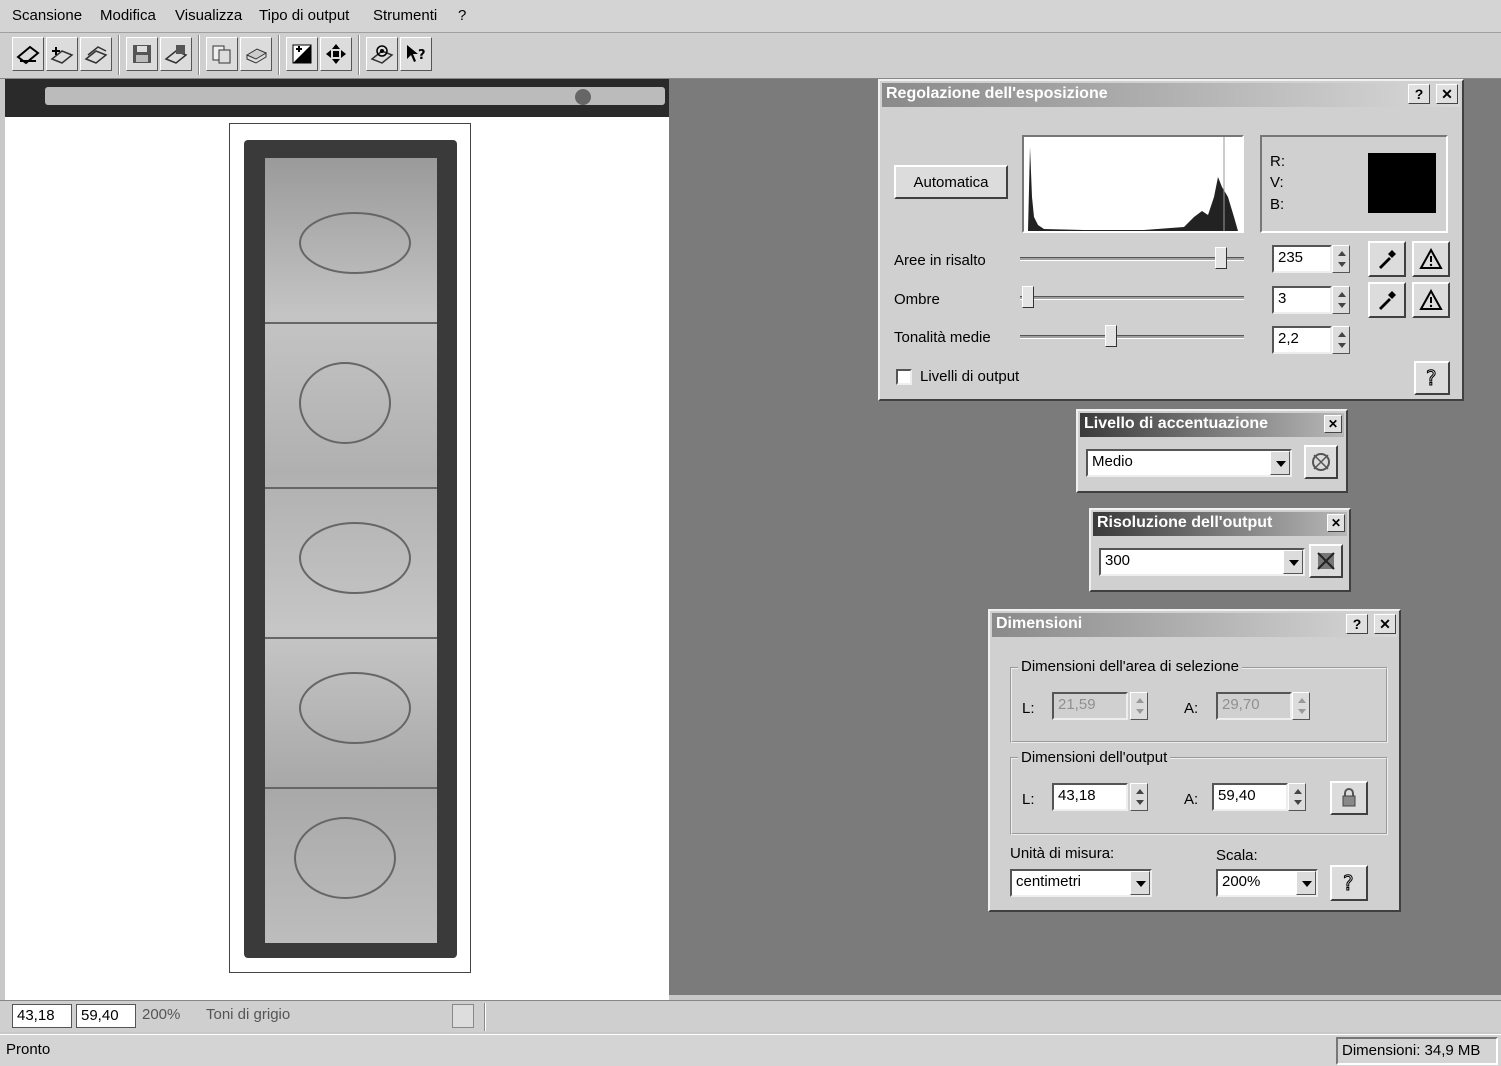  What do you see at coordinates (1302, 259) in the screenshot?
I see `highlights-field: 235` at bounding box center [1302, 259].